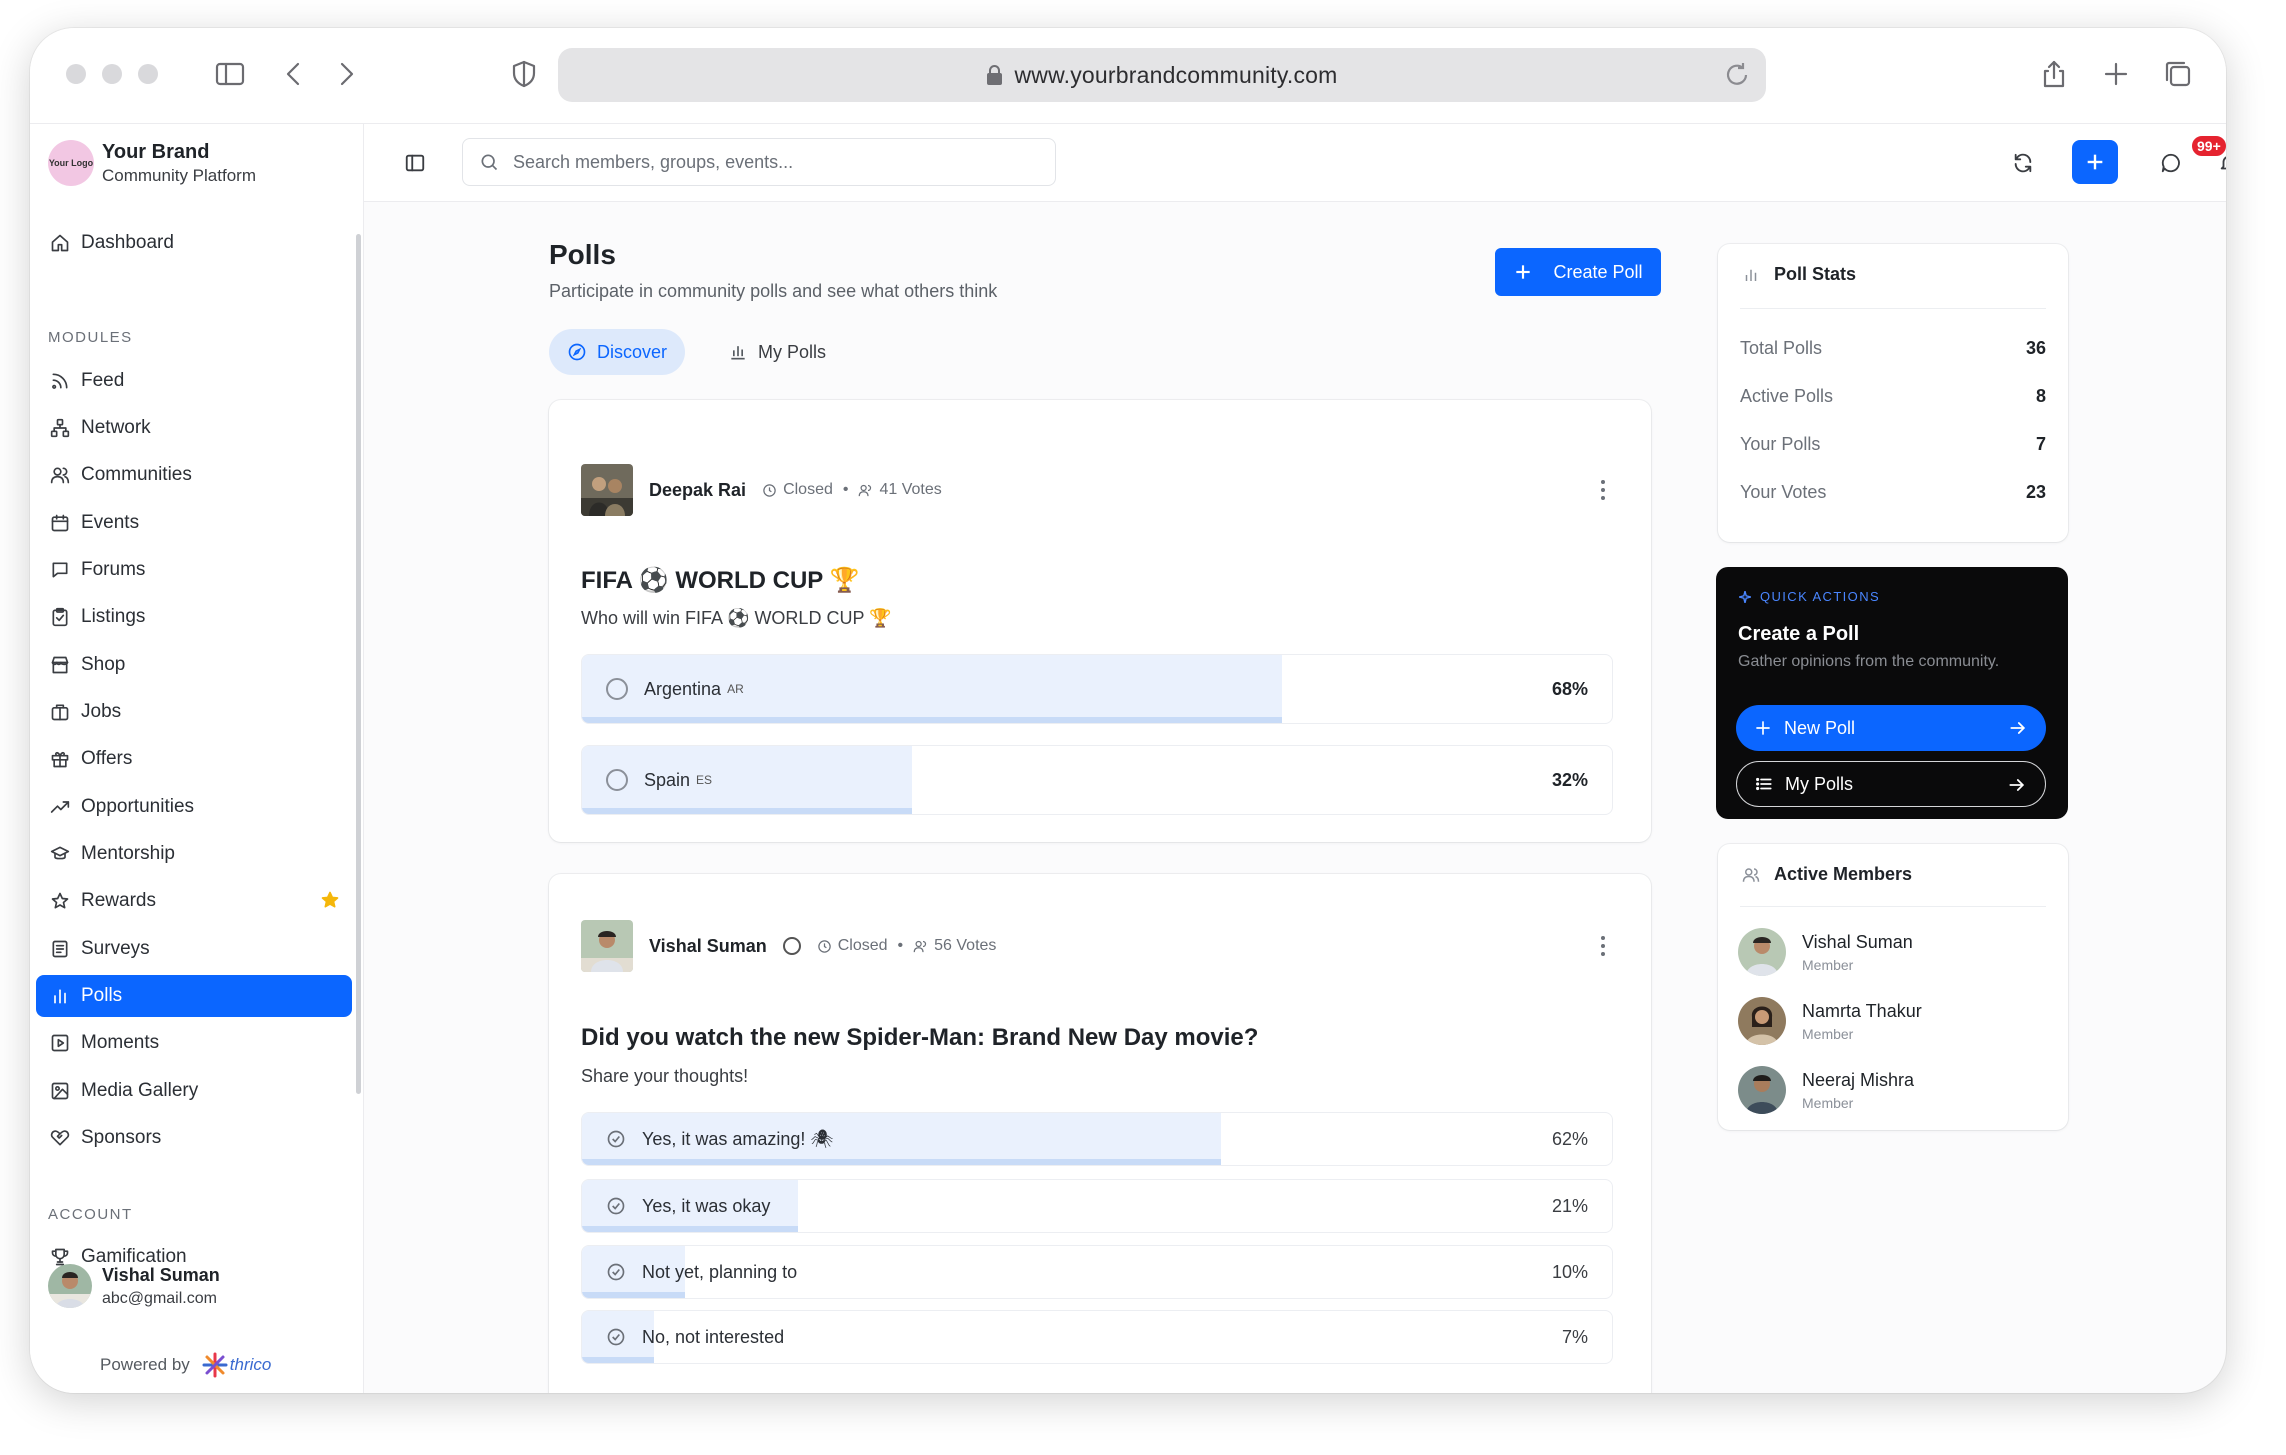 Image resolution: width=2286 pixels, height=1455 pixels. Describe the element at coordinates (720, 1271) in the screenshot. I see `option-label: Not yet, planning to` at that location.